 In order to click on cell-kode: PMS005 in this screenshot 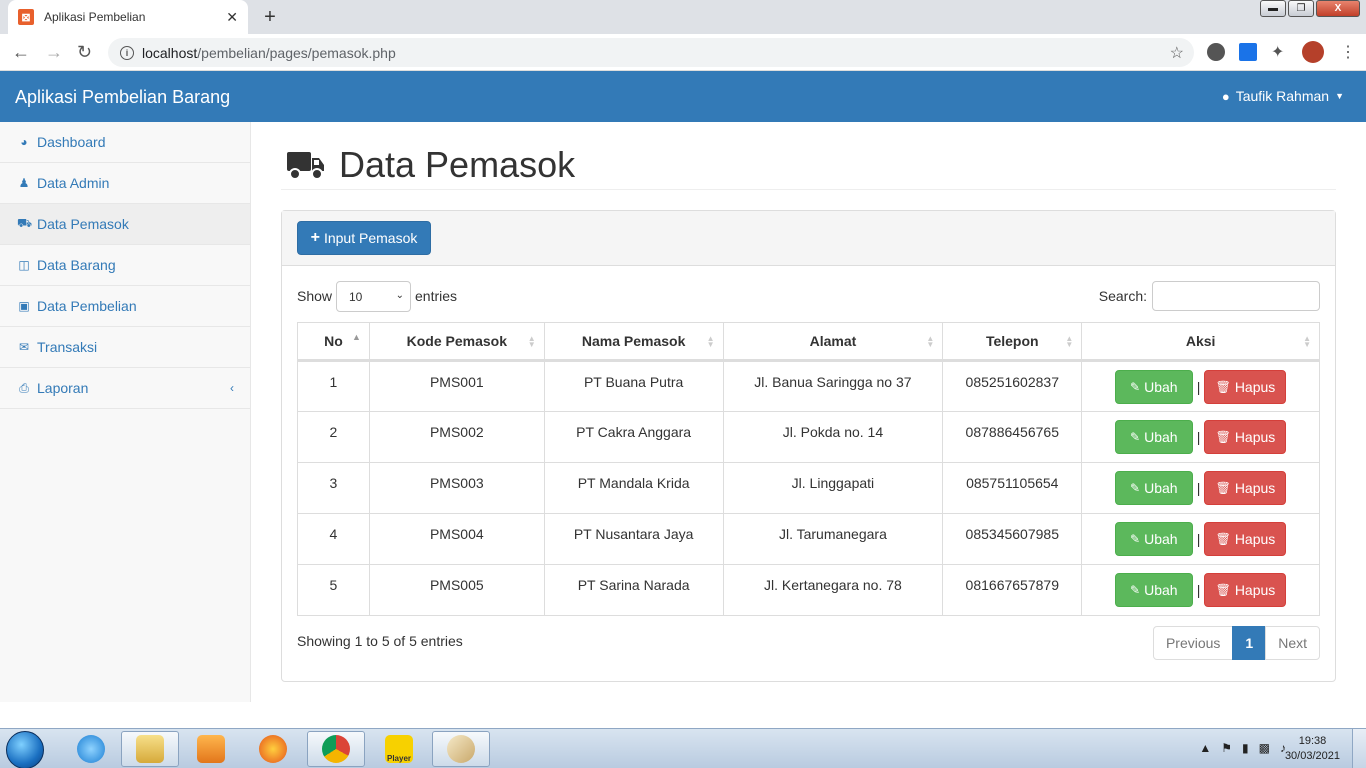, I will do `click(456, 590)`.